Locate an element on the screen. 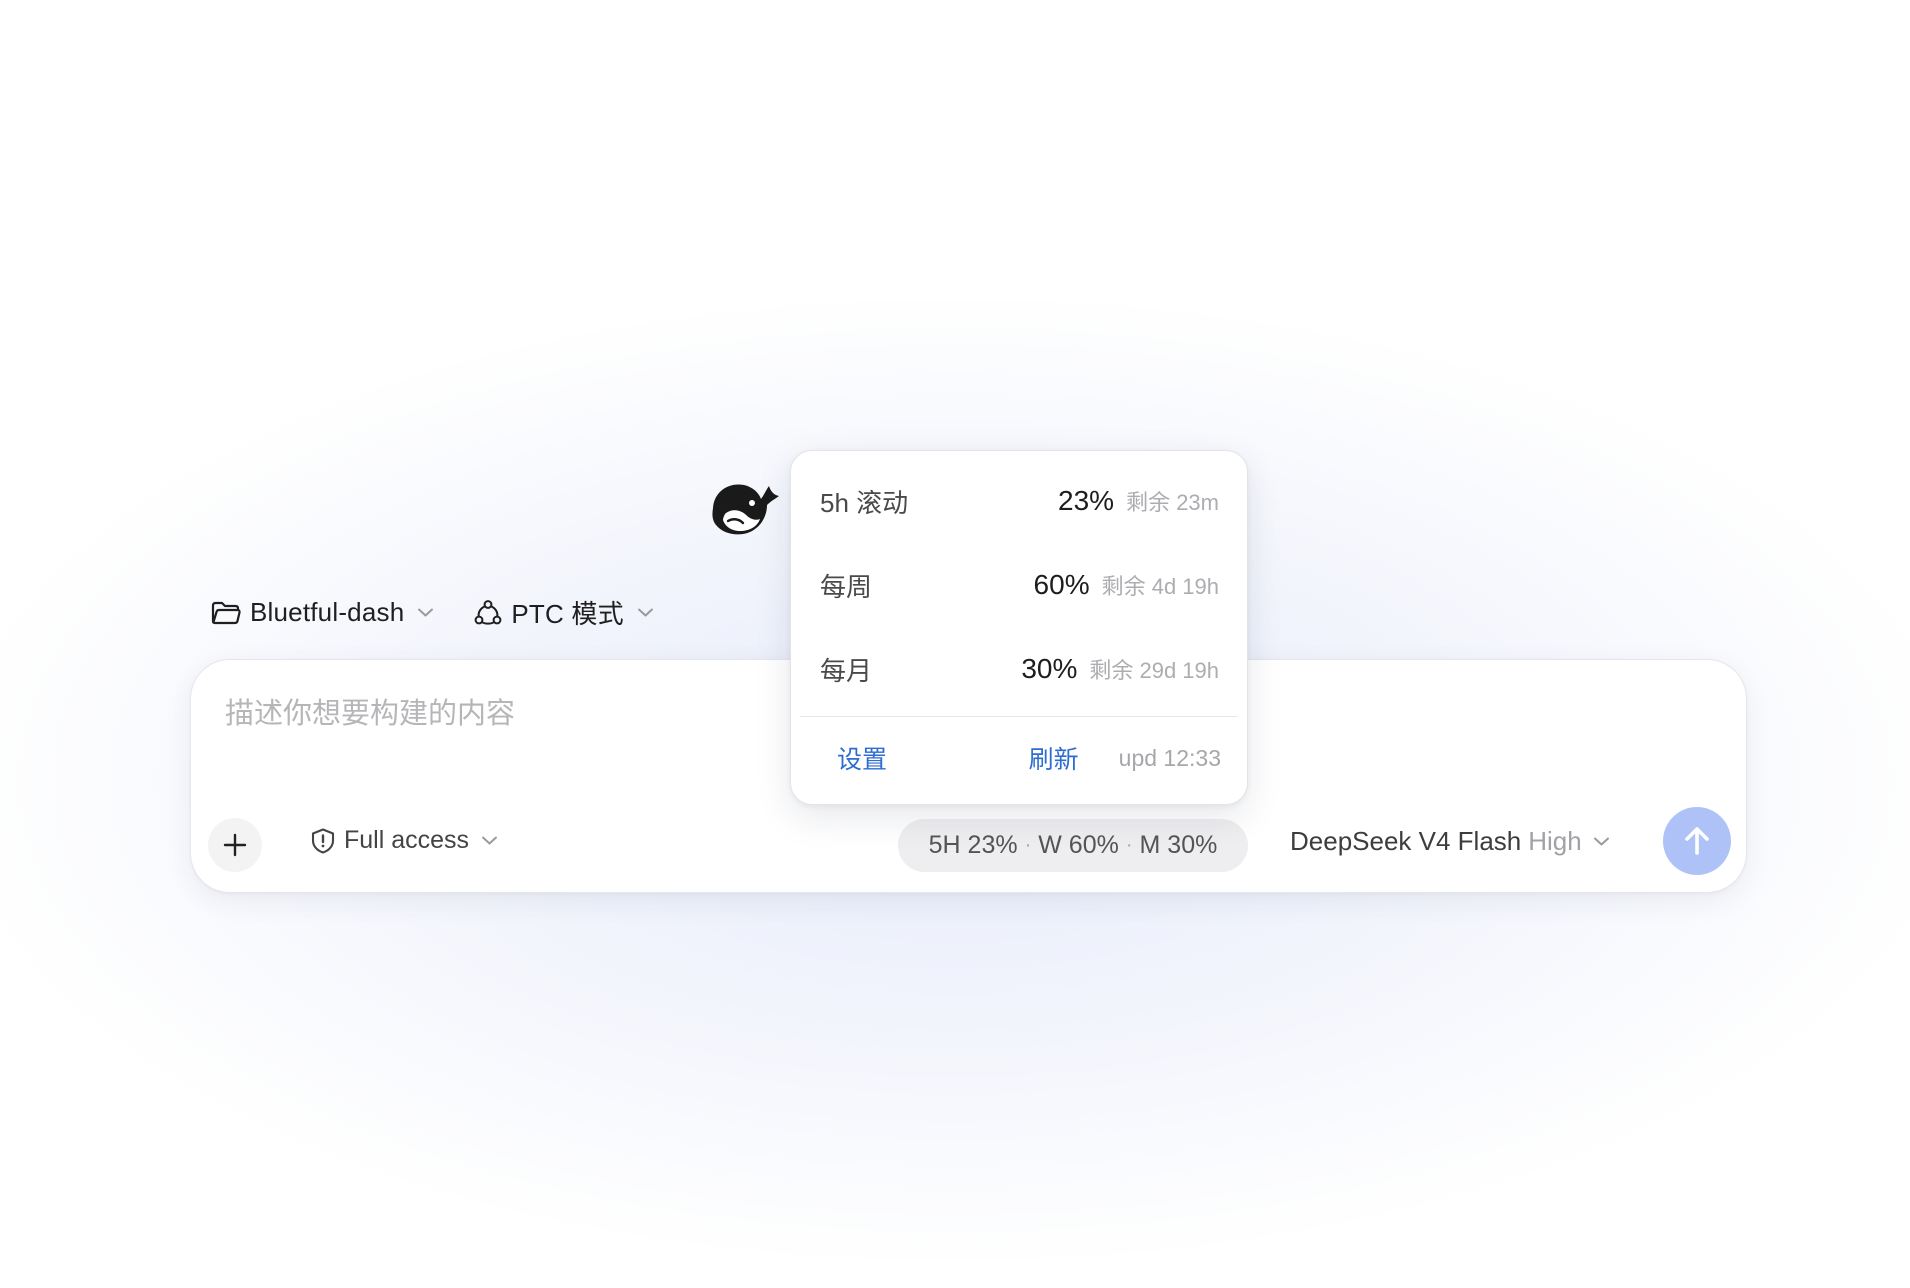 Image resolution: width=1910 pixels, height=1288 pixels. access-label: Full access is located at coordinates (407, 840).